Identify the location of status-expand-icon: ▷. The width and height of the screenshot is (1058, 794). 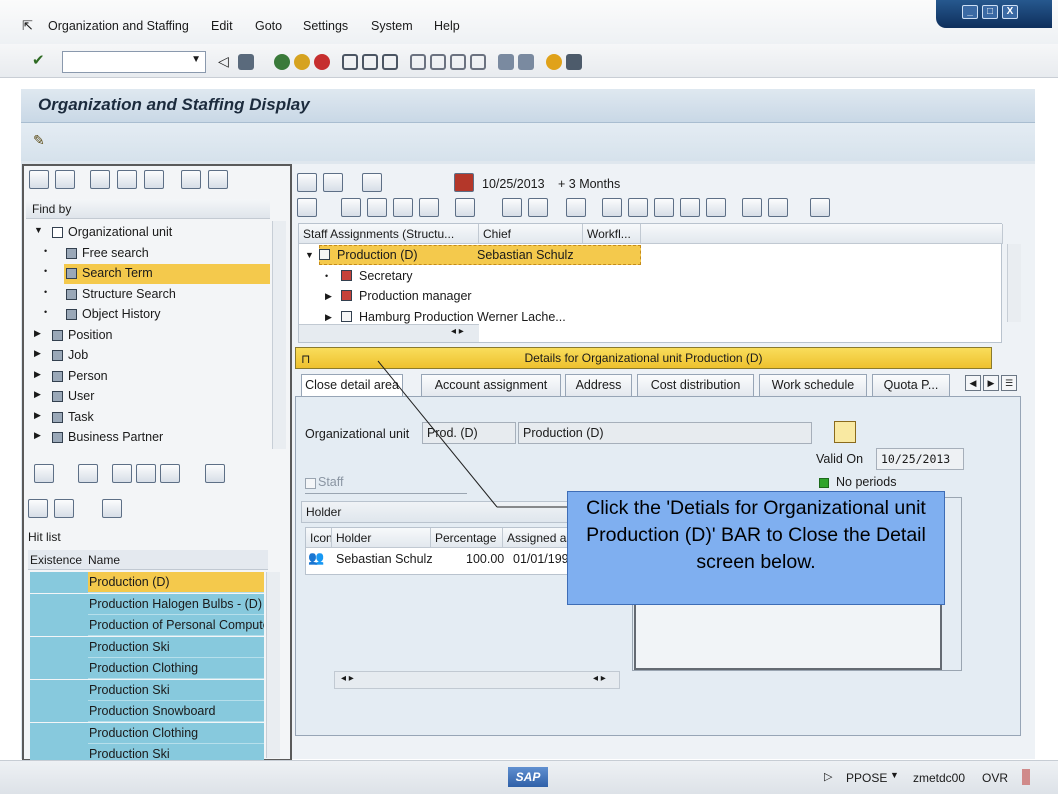
(828, 776).